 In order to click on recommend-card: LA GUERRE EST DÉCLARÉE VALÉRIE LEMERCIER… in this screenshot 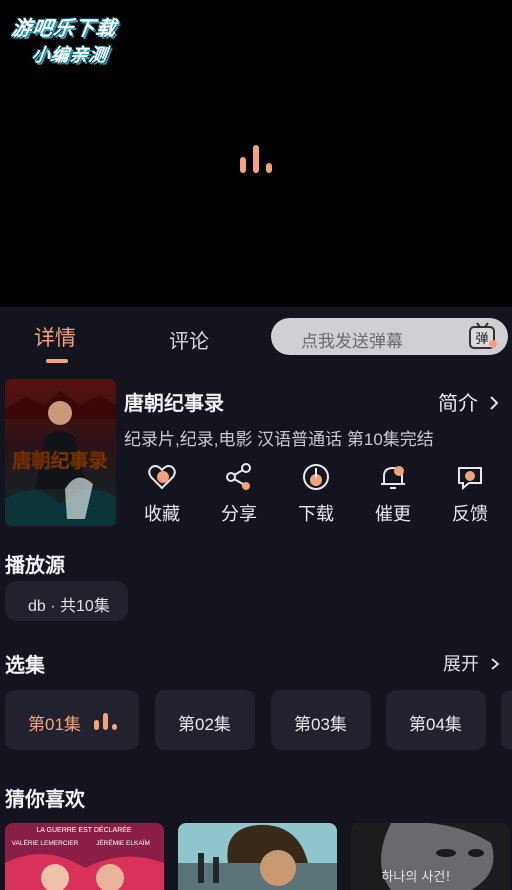, I will do `click(84, 856)`.